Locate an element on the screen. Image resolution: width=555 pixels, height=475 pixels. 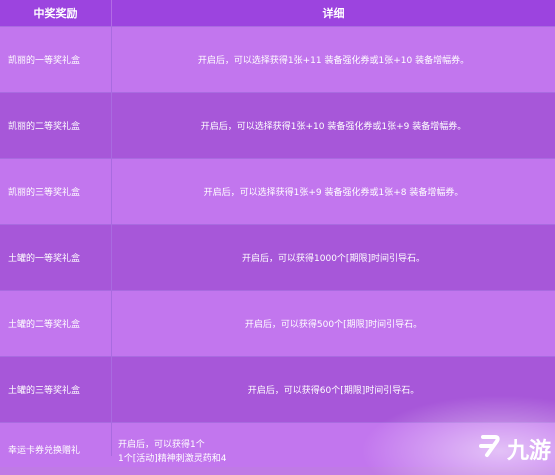
watermark: 九游 is located at coordinates (514, 449).